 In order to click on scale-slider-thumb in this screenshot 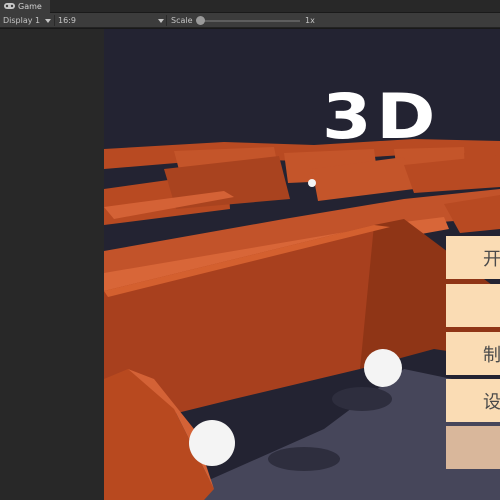, I will do `click(200, 20)`.